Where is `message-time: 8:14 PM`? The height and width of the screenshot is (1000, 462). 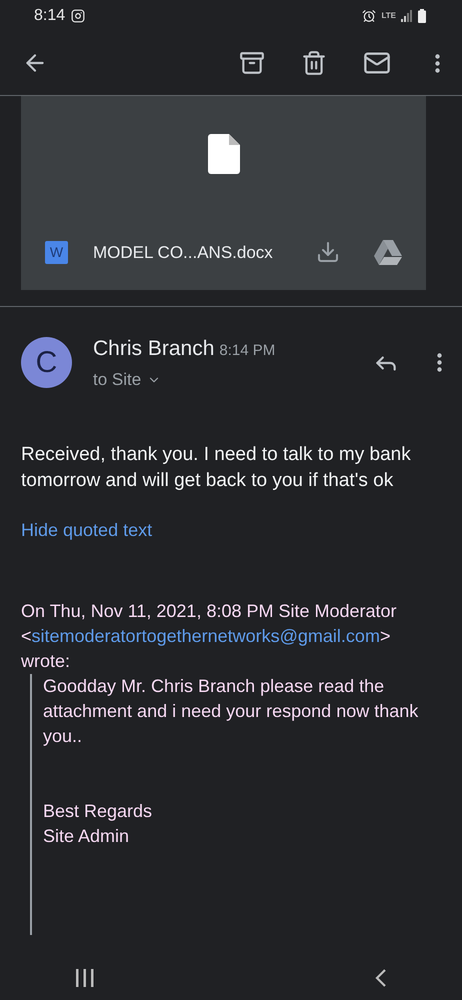 message-time: 8:14 PM is located at coordinates (247, 351).